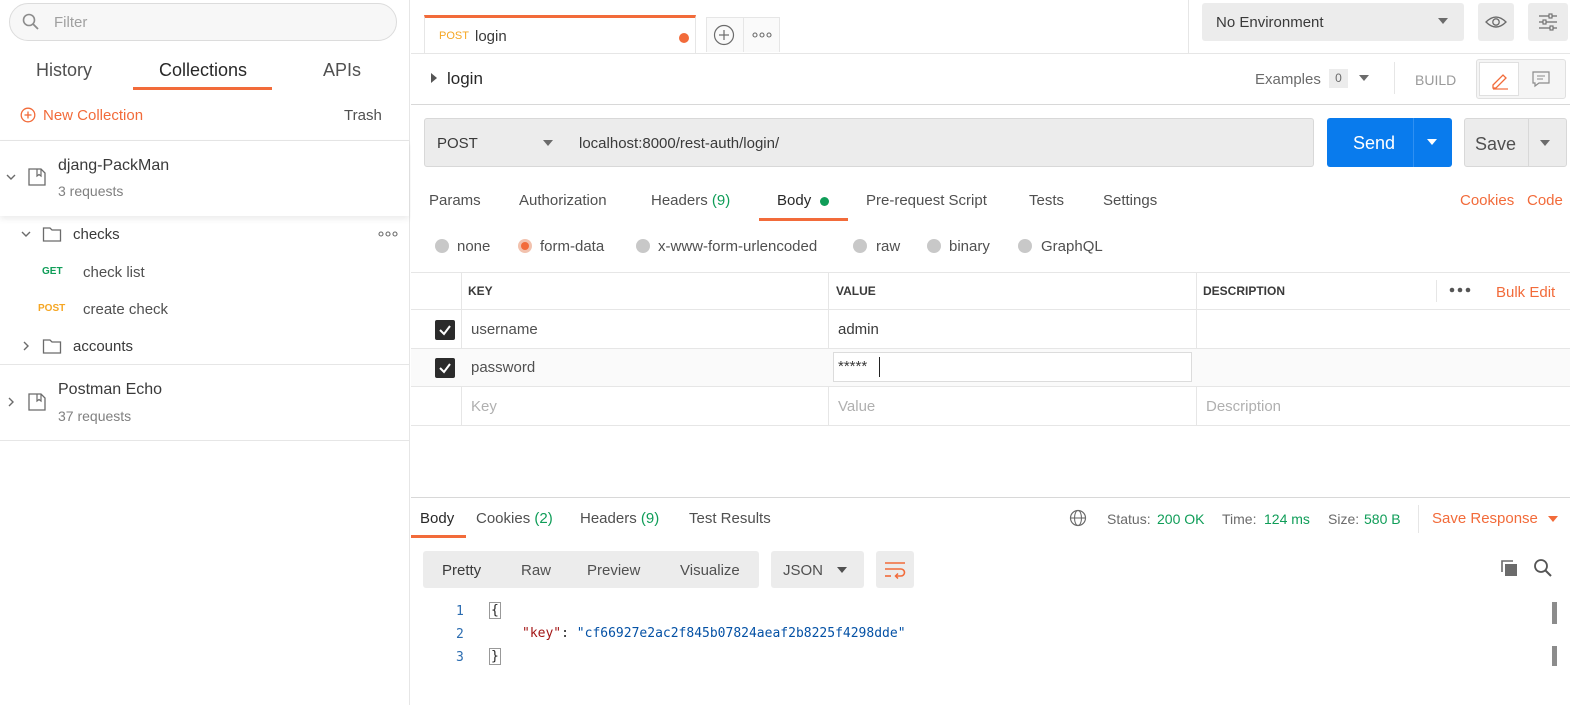  I want to click on search-icon, so click(1543, 568).